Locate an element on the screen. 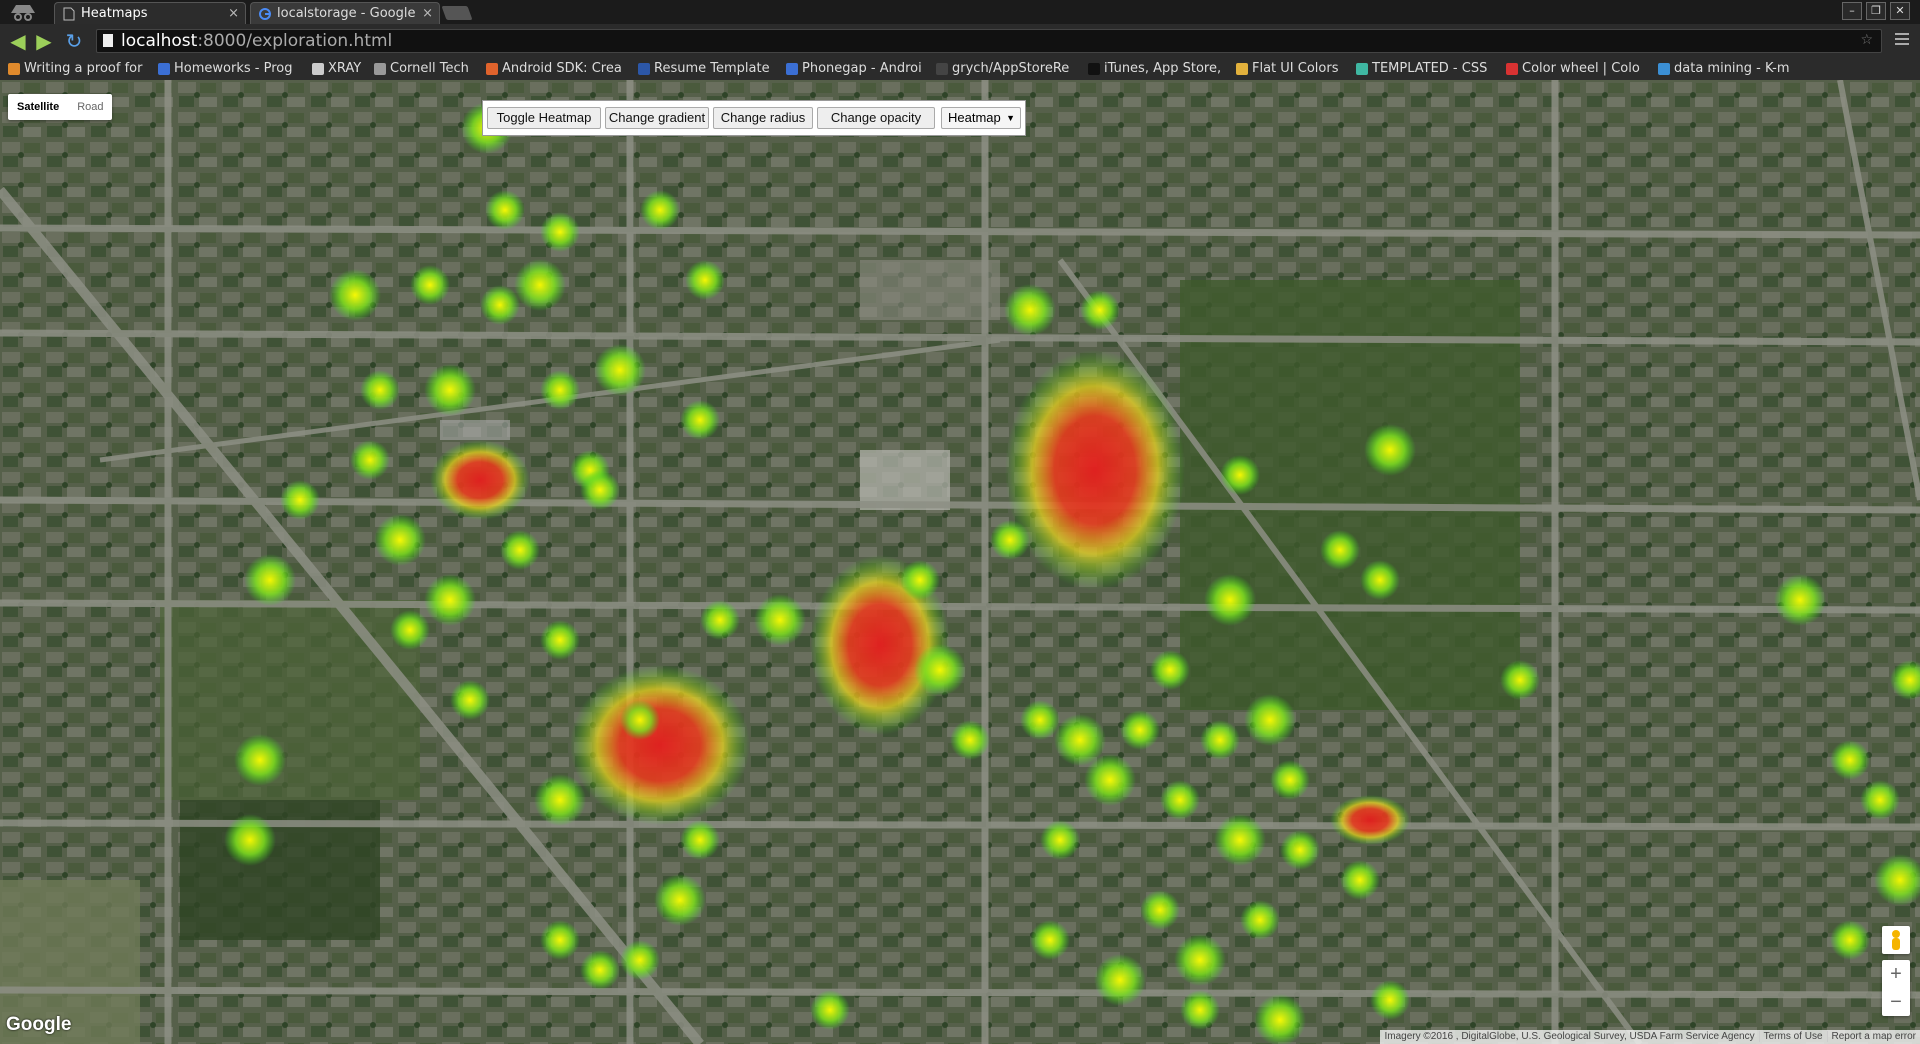 The width and height of the screenshot is (1920, 1044). bookmark-label: Cornell Tech is located at coordinates (429, 68).